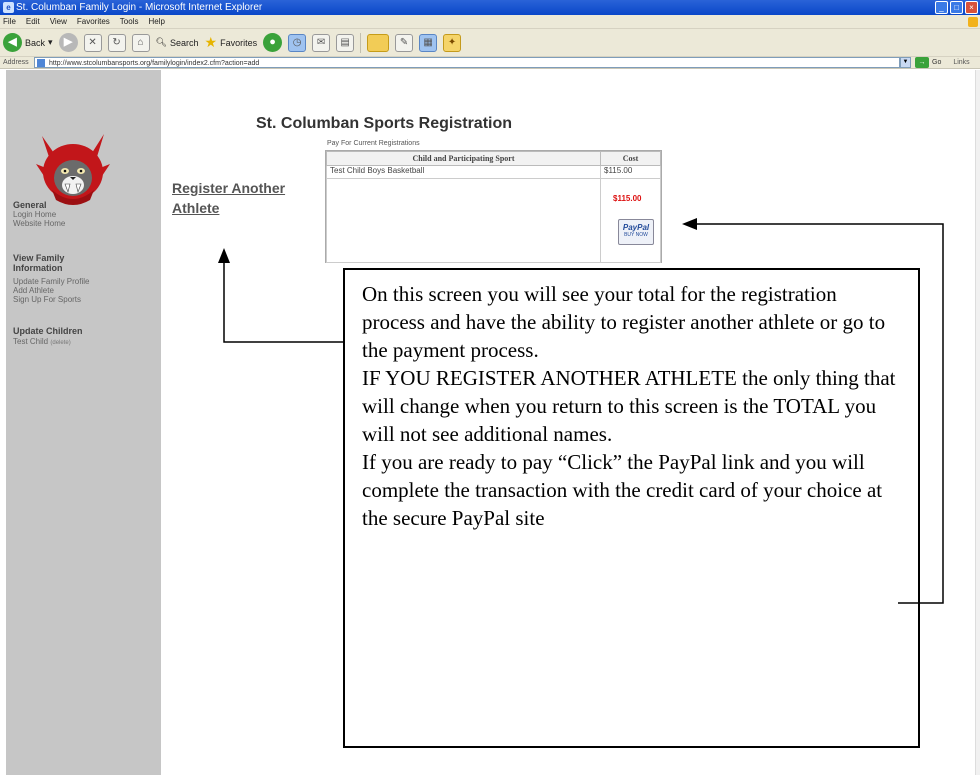 The image size is (980, 775). I want to click on go-label: Go, so click(937, 62).